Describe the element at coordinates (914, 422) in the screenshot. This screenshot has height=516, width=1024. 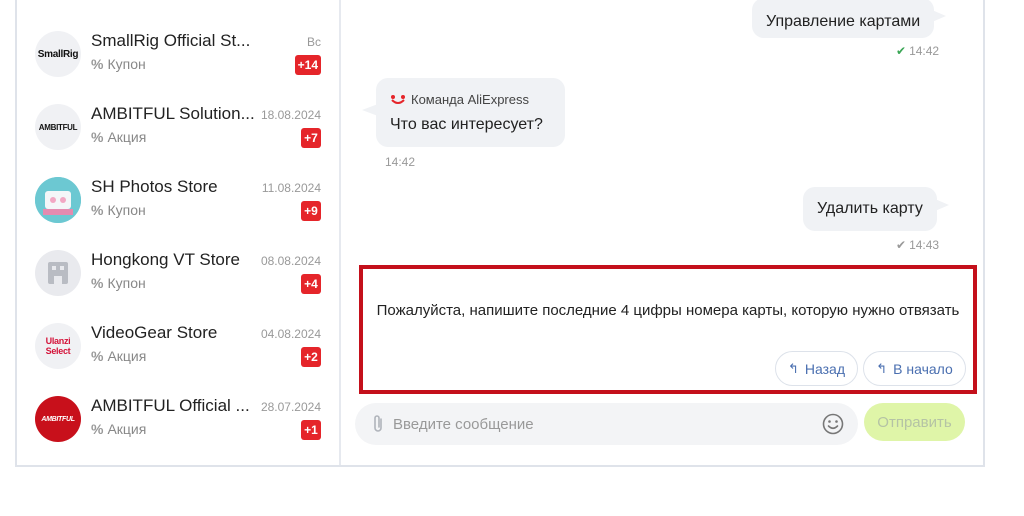
I see `send-button: Отправить` at that location.